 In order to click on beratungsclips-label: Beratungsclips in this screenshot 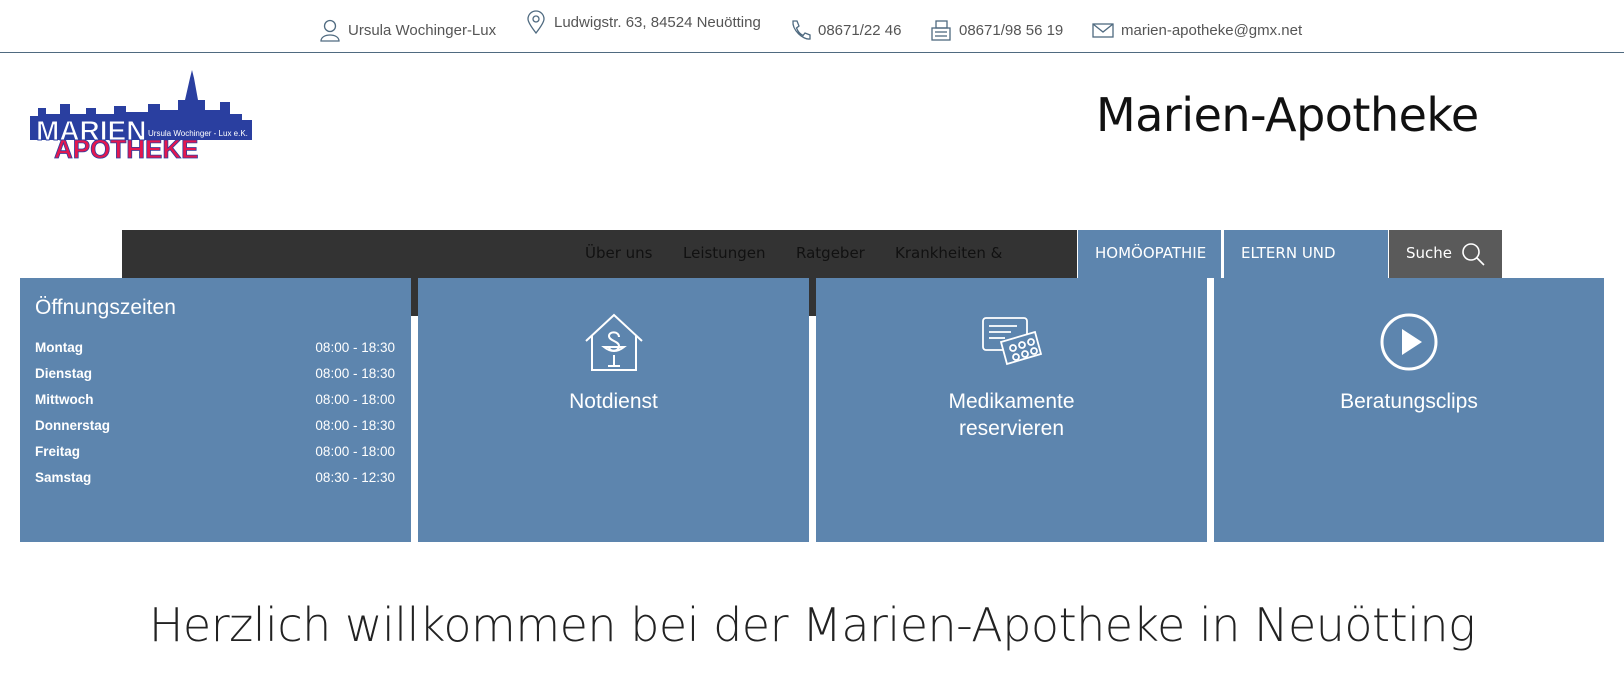, I will do `click(1409, 401)`.